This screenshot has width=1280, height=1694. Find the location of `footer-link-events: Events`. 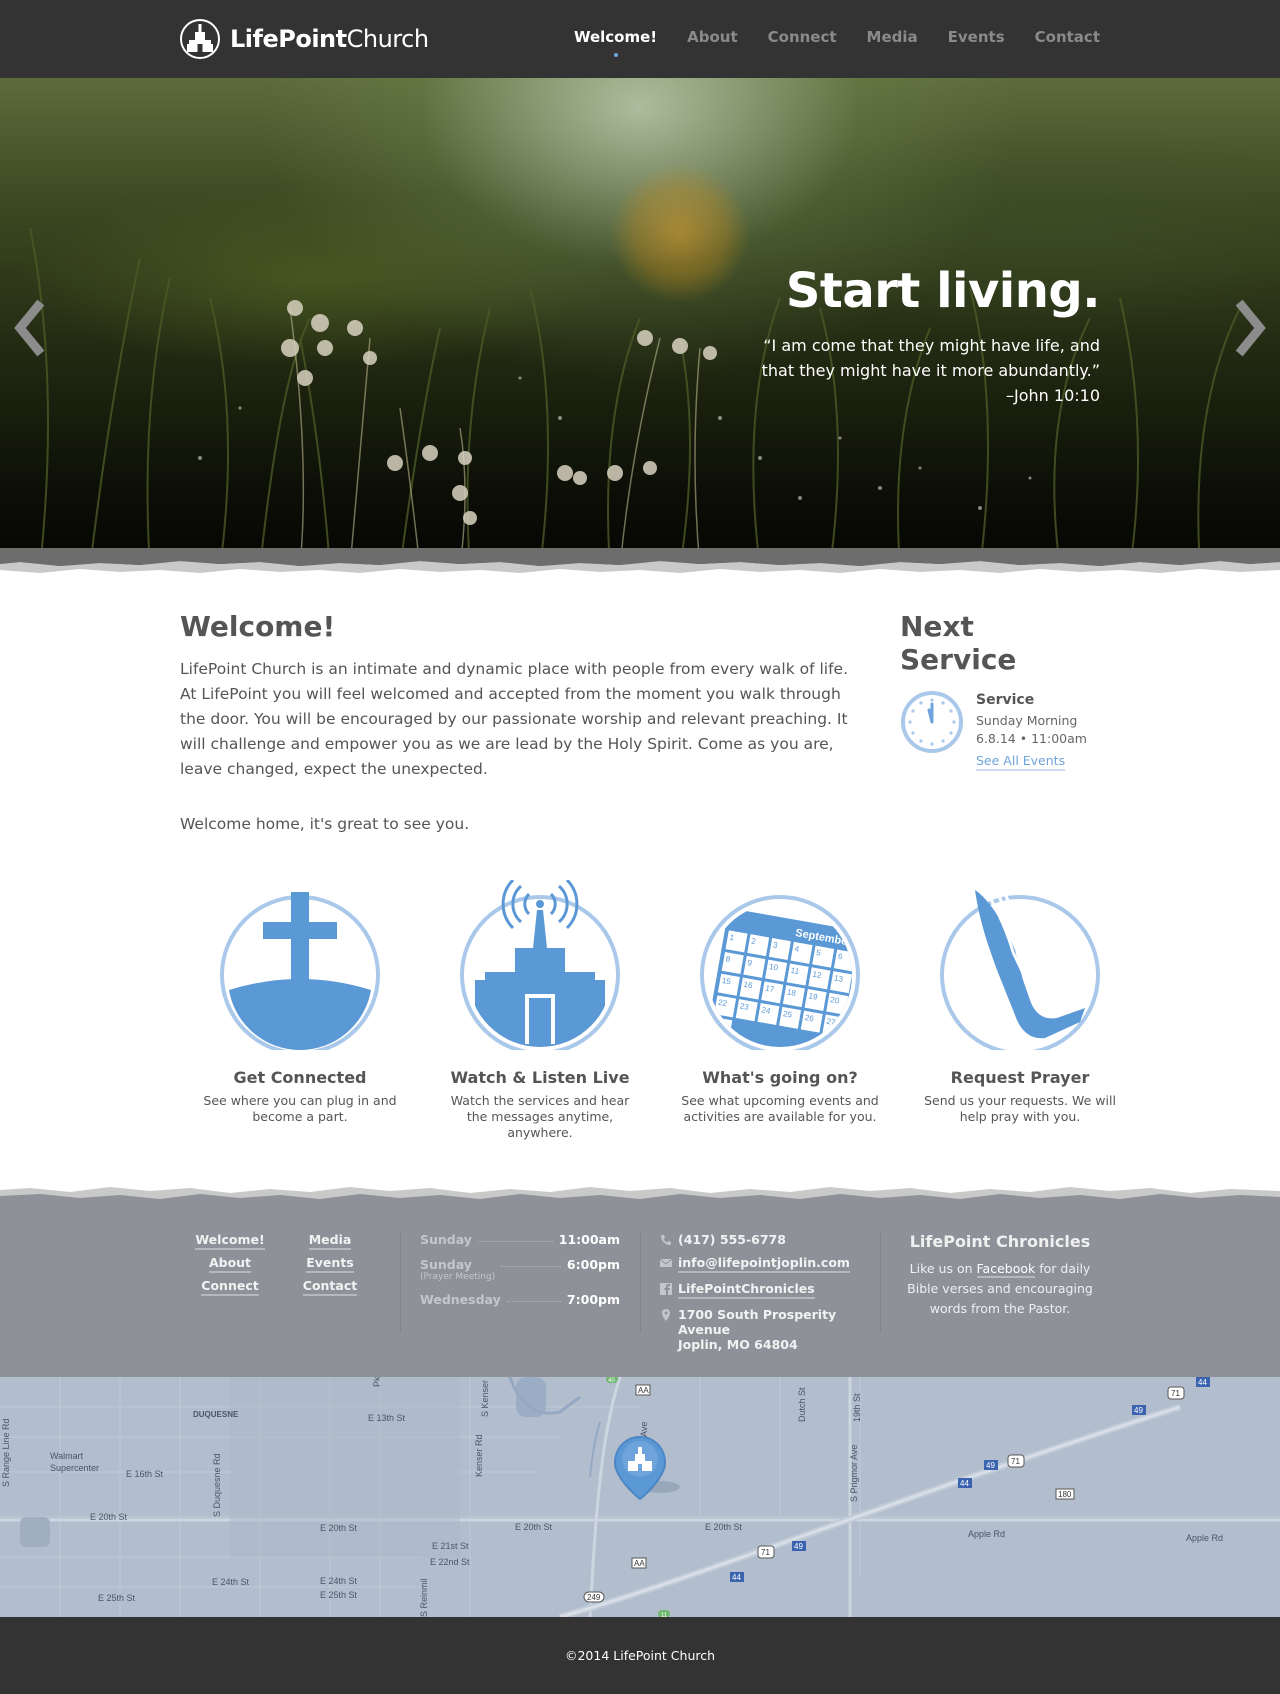

footer-link-events: Events is located at coordinates (330, 1264).